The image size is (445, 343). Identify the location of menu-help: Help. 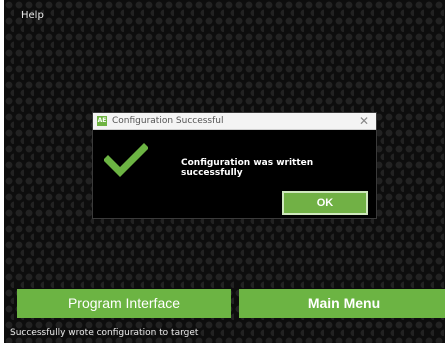
(32, 15).